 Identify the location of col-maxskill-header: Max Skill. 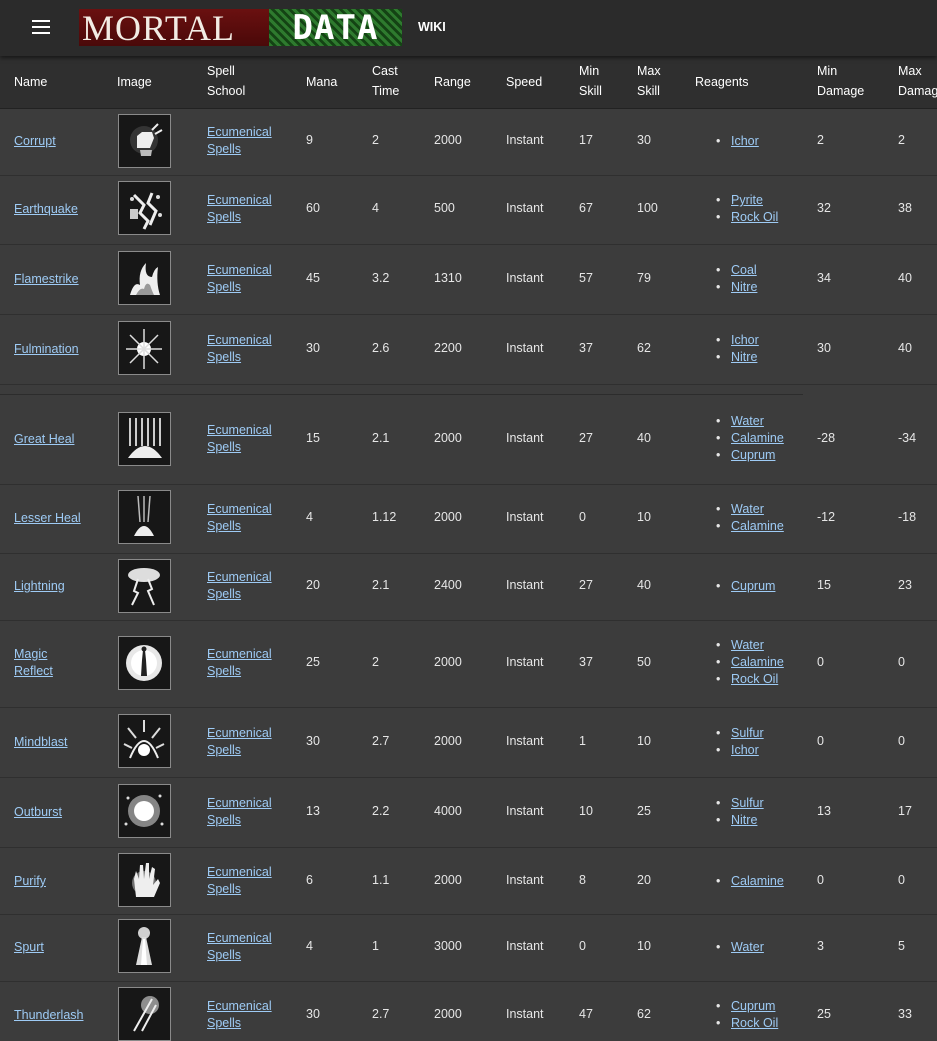
(649, 81).